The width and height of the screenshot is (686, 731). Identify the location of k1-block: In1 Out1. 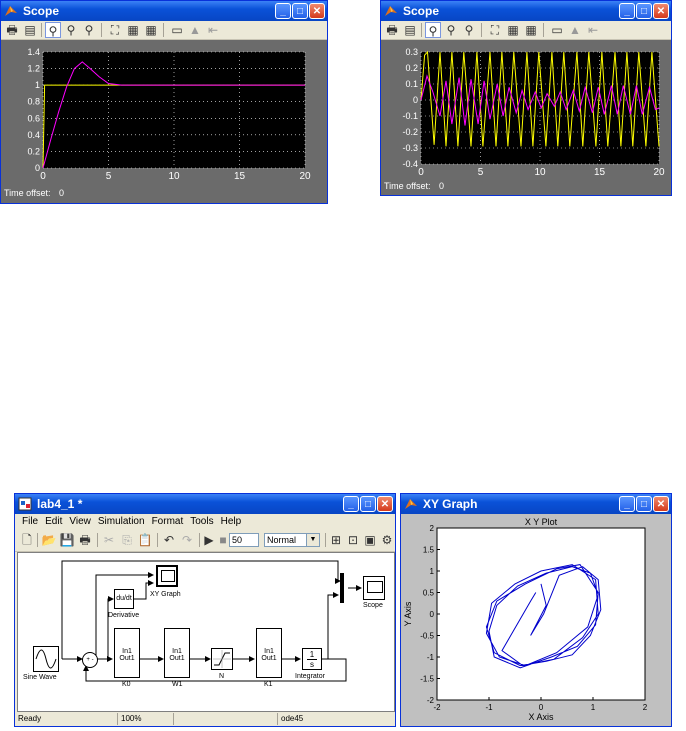
(269, 653).